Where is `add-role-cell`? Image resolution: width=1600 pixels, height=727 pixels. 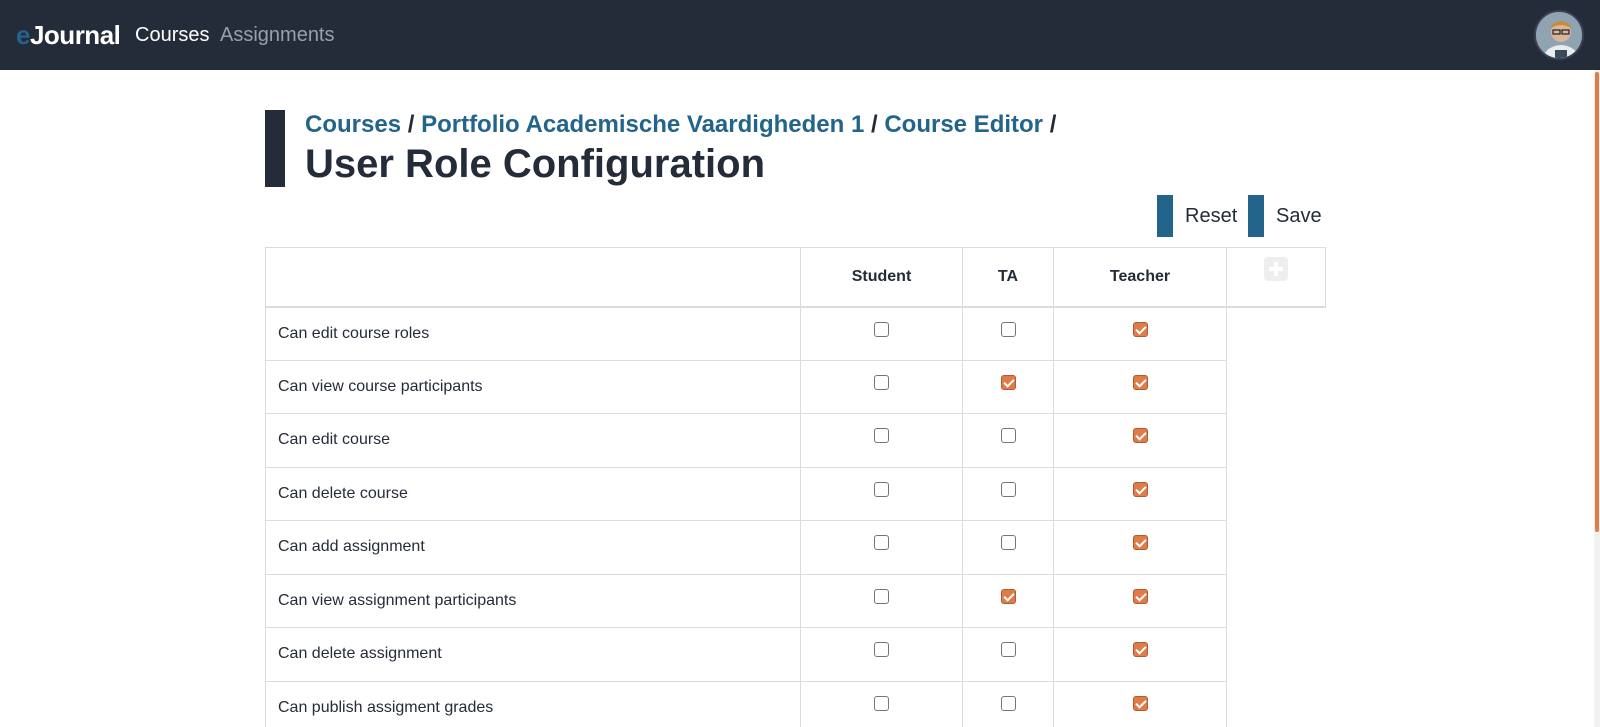
add-role-cell is located at coordinates (1276, 277).